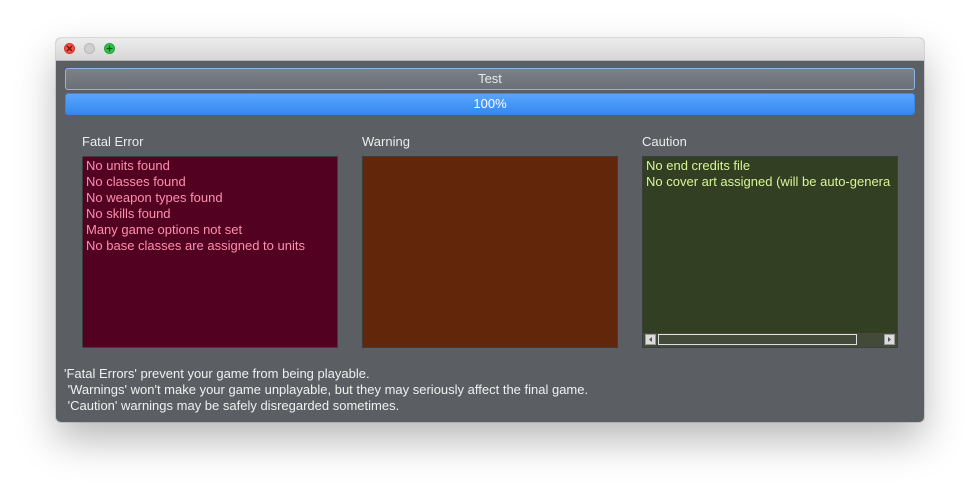 Image resolution: width=980 pixels, height=496 pixels. I want to click on scroll-right-icon, so click(889, 339).